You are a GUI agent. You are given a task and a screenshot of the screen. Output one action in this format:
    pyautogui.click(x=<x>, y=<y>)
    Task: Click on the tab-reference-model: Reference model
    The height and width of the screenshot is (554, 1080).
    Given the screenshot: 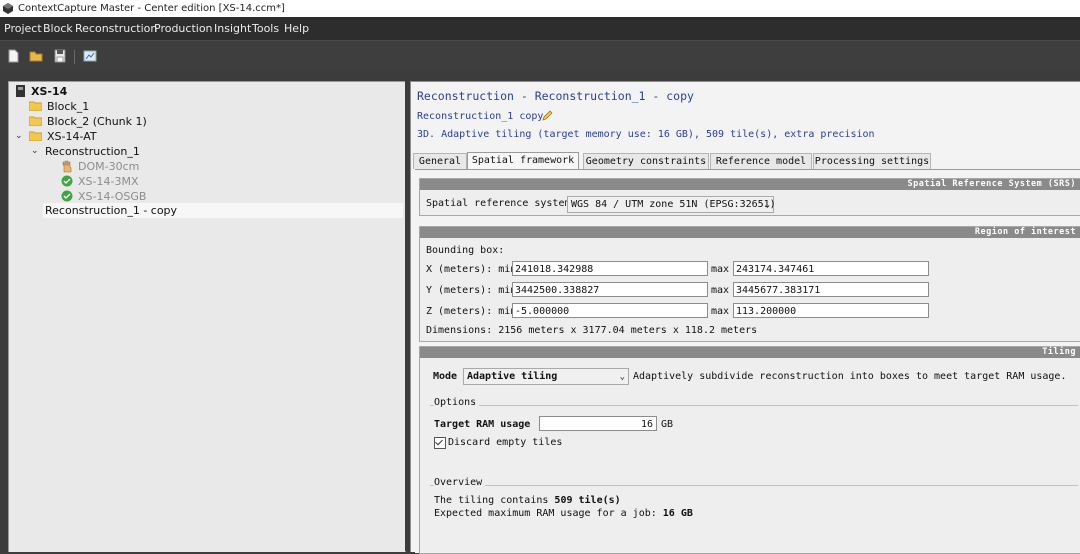 What is the action you would take?
    pyautogui.click(x=761, y=161)
    